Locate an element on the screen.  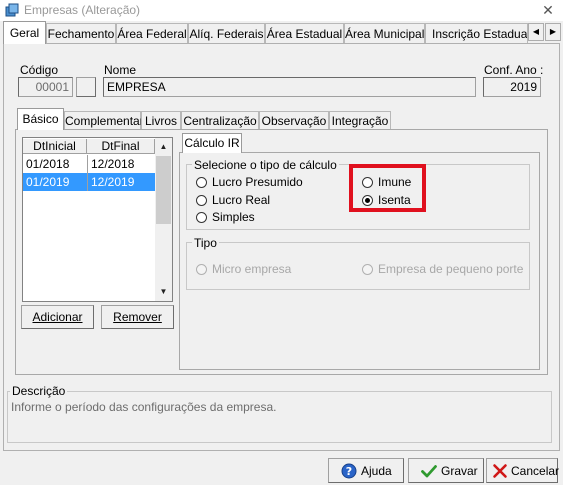
add-button: Adicionar is located at coordinates (57, 317).